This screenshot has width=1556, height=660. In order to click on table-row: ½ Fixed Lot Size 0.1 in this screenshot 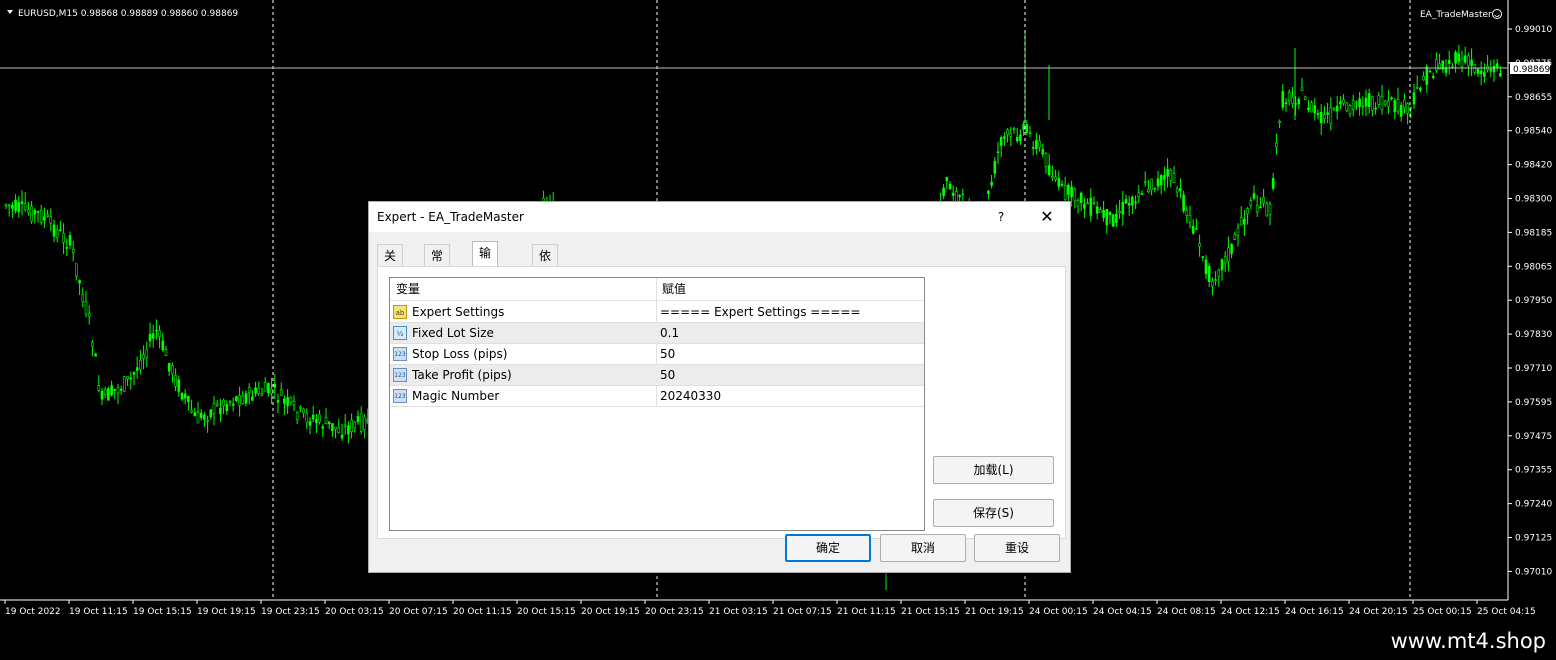, I will do `click(657, 333)`.